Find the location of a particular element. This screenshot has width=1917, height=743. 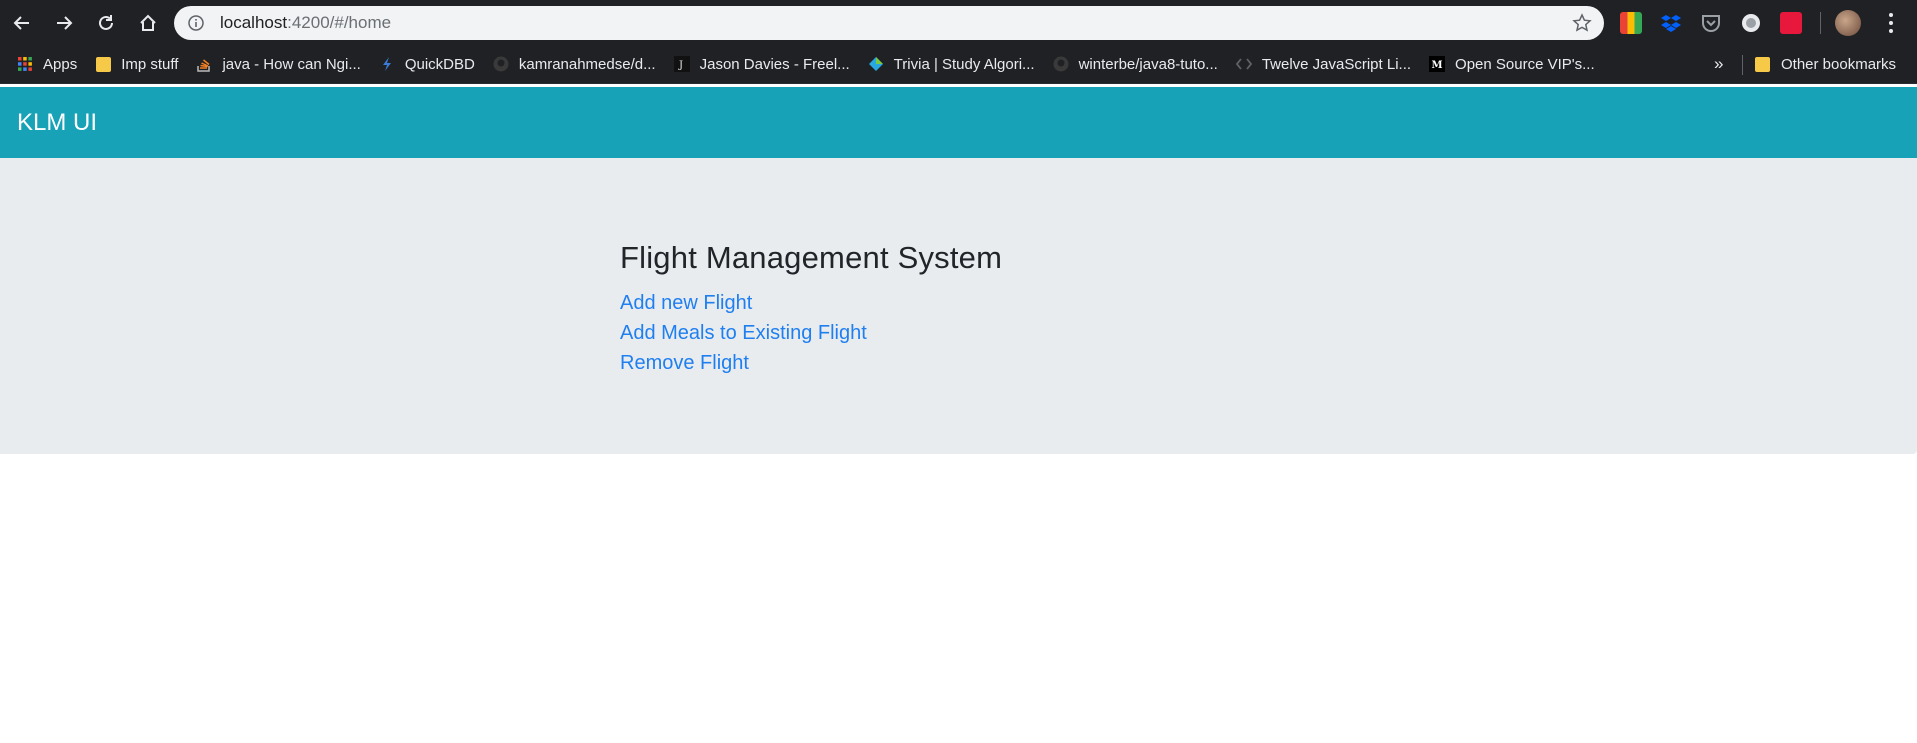

bookmark-star-icon is located at coordinates (1582, 25).